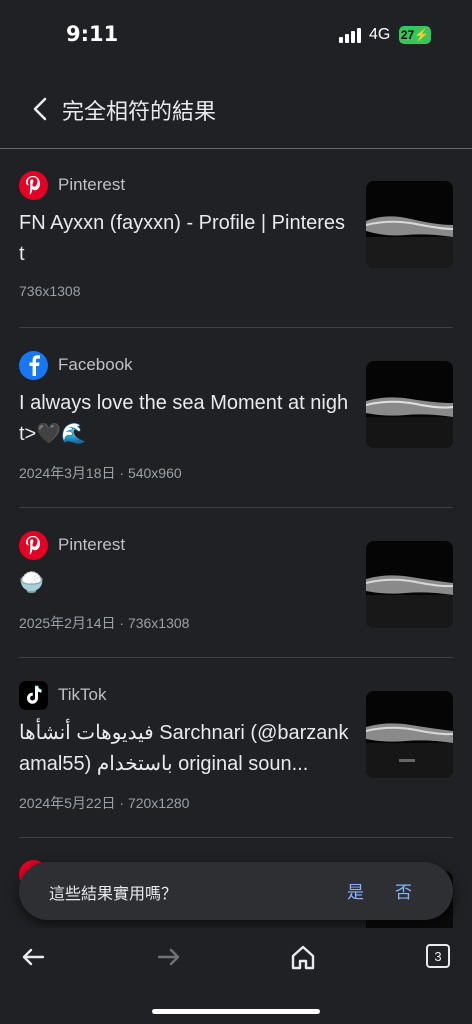  I want to click on battery-level: 27, so click(407, 35).